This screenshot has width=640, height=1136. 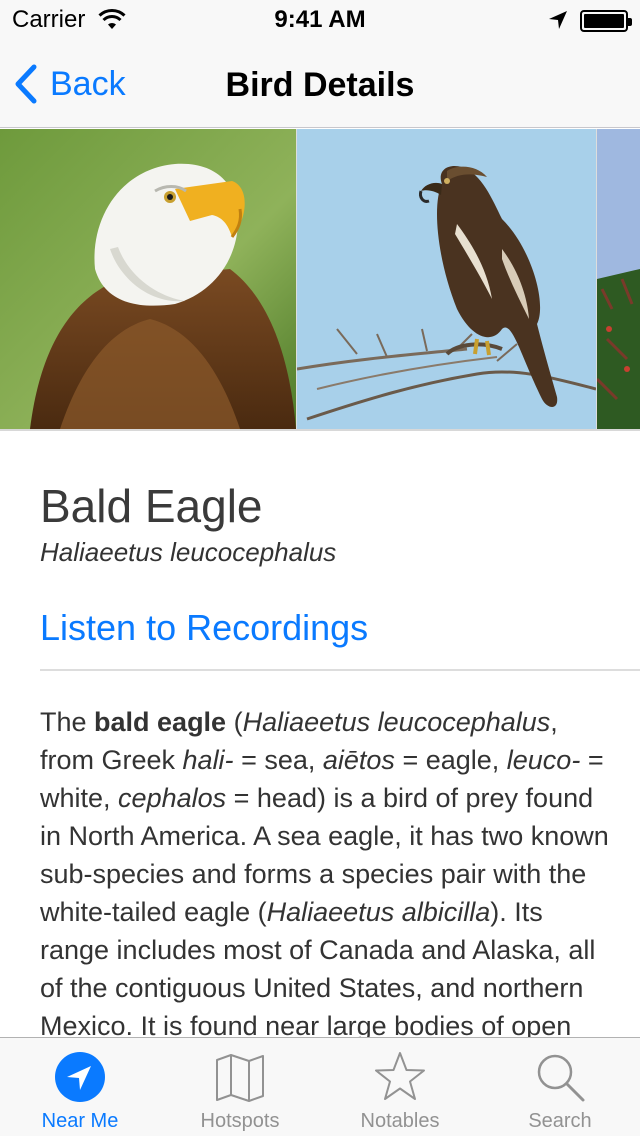 I want to click on listen-recordings-link: Listen to Recordings, so click(x=204, y=628).